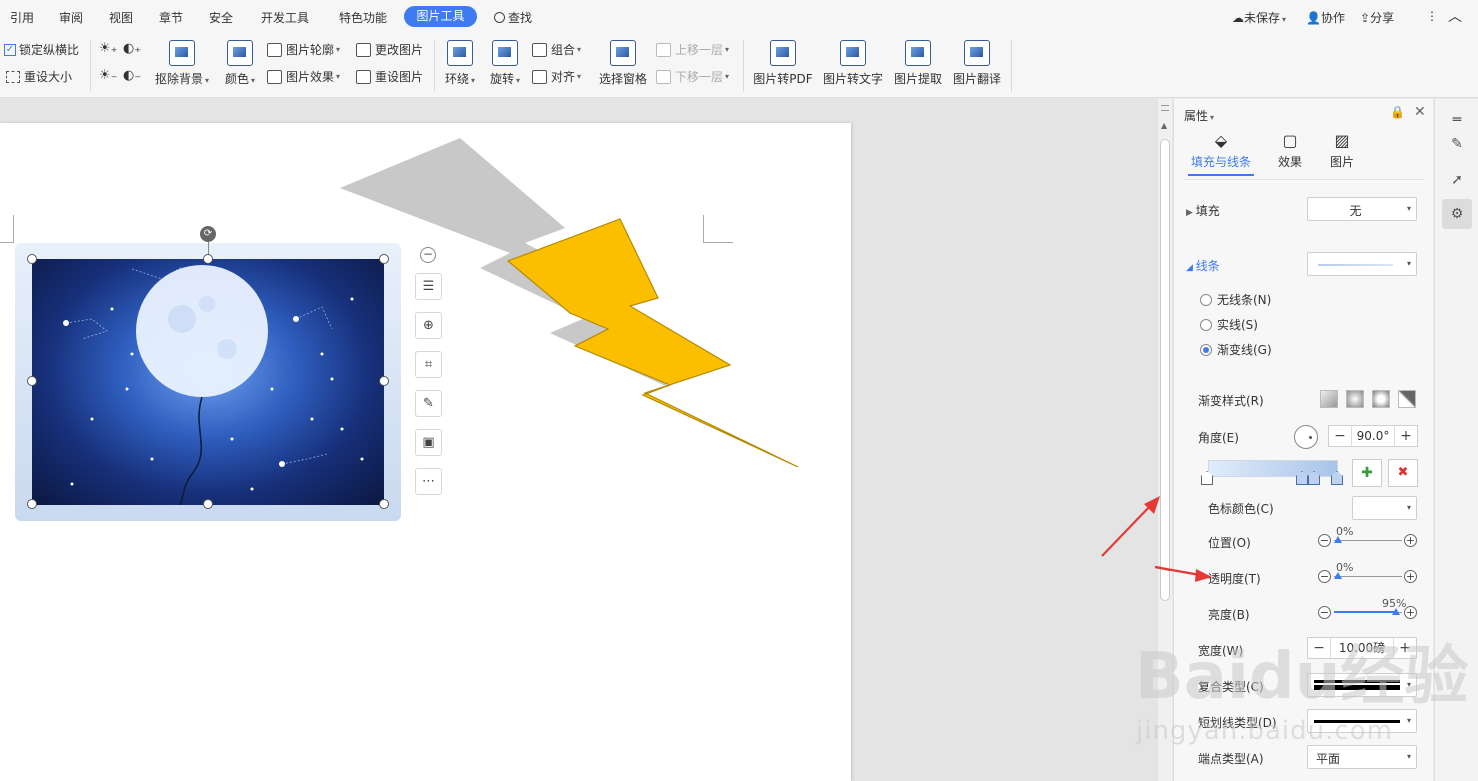  I want to click on tab-references: 引用, so click(22, 17).